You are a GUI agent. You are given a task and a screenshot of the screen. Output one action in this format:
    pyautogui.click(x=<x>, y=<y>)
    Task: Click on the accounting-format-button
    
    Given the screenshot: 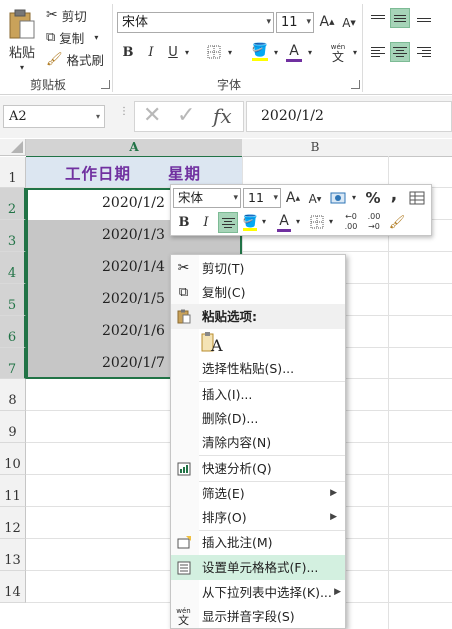 What is the action you would take?
    pyautogui.click(x=339, y=198)
    